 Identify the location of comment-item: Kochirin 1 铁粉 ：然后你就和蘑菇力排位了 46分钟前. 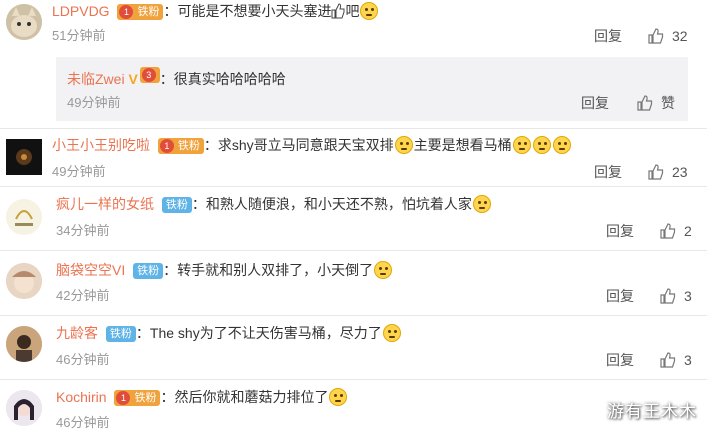
(353, 405).